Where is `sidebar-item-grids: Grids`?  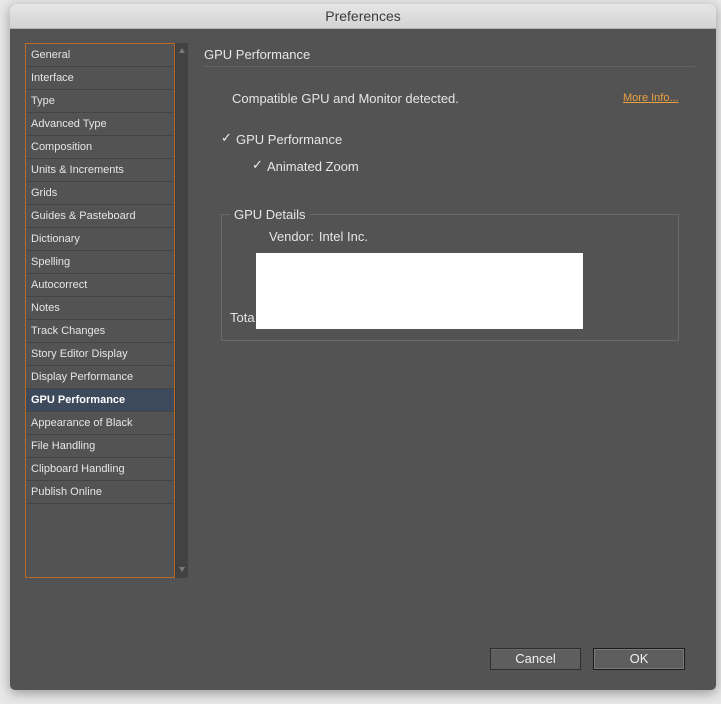
sidebar-item-grids: Grids is located at coordinates (100, 193).